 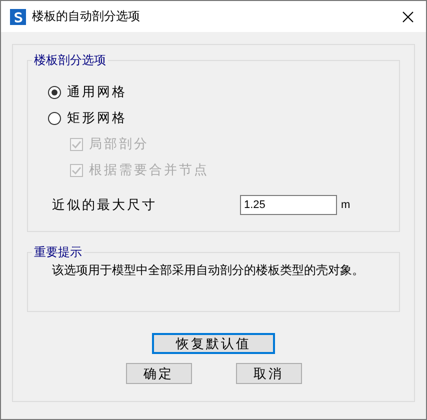 What do you see at coordinates (58, 252) in the screenshot?
I see `group-title: 重要提示` at bounding box center [58, 252].